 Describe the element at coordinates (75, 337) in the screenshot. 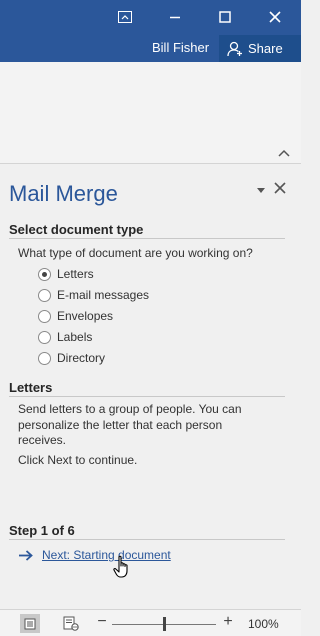

I see `option-label: Labels` at that location.